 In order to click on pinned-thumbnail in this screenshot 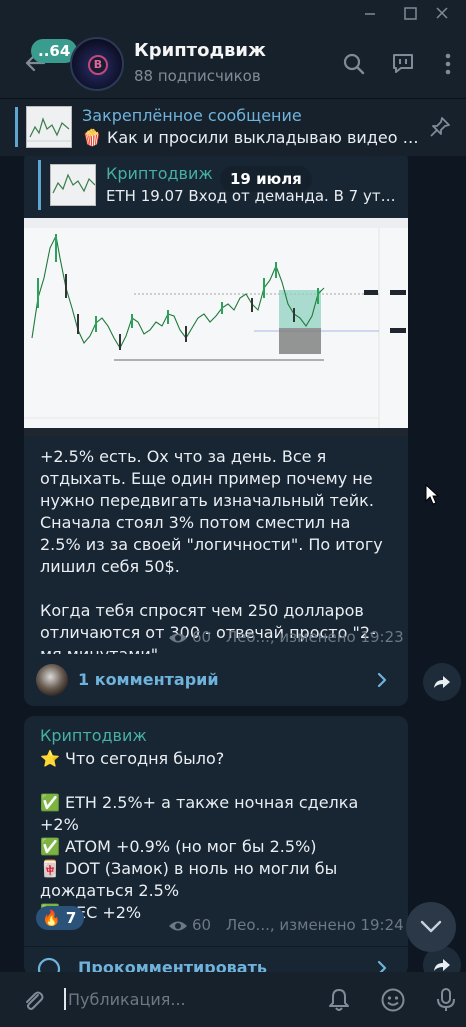, I will do `click(49, 127)`.